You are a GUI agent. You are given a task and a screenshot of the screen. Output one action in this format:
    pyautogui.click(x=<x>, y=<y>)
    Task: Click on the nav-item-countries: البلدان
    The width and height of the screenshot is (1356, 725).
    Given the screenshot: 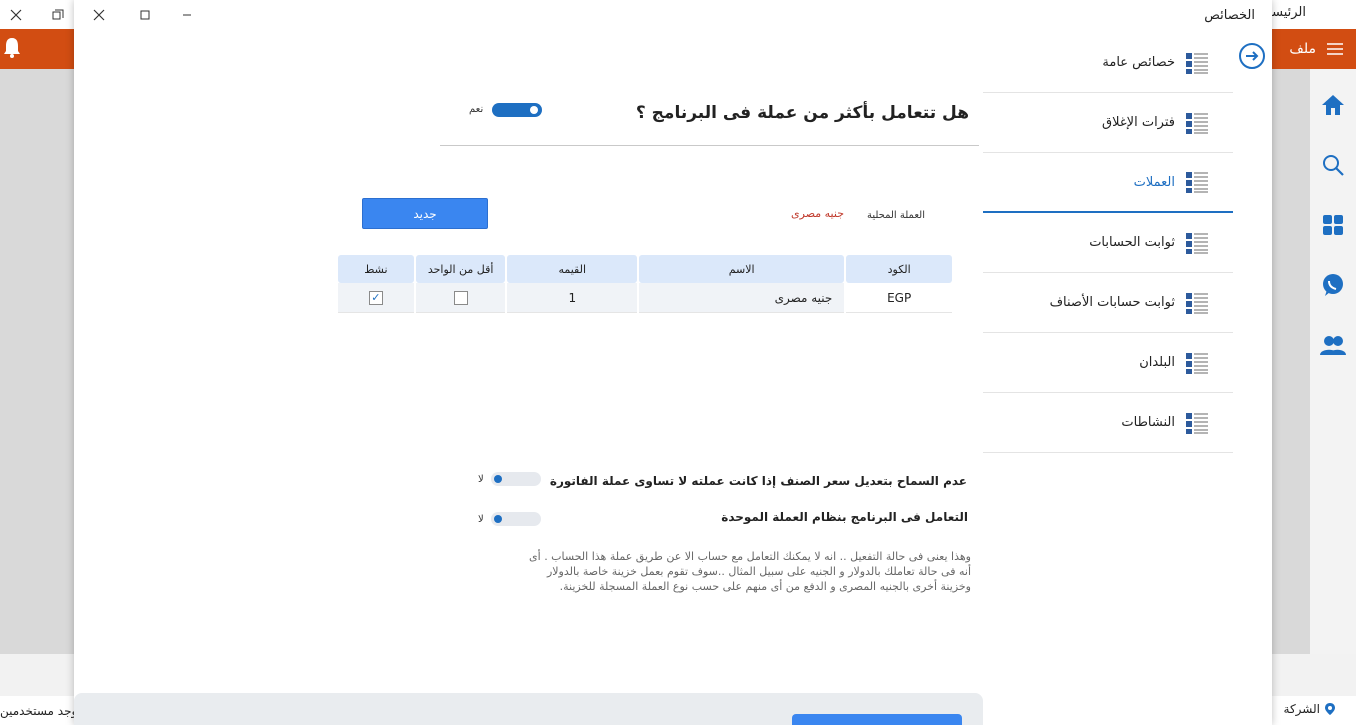 What is the action you would take?
    pyautogui.click(x=1108, y=363)
    